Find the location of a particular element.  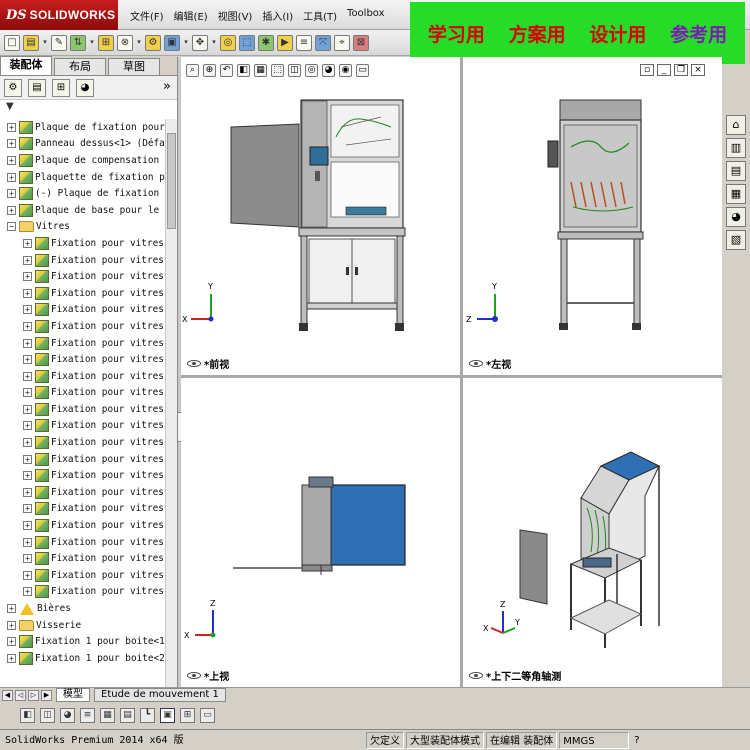

viewport-left: Y Z *左视 is located at coordinates (592, 216).